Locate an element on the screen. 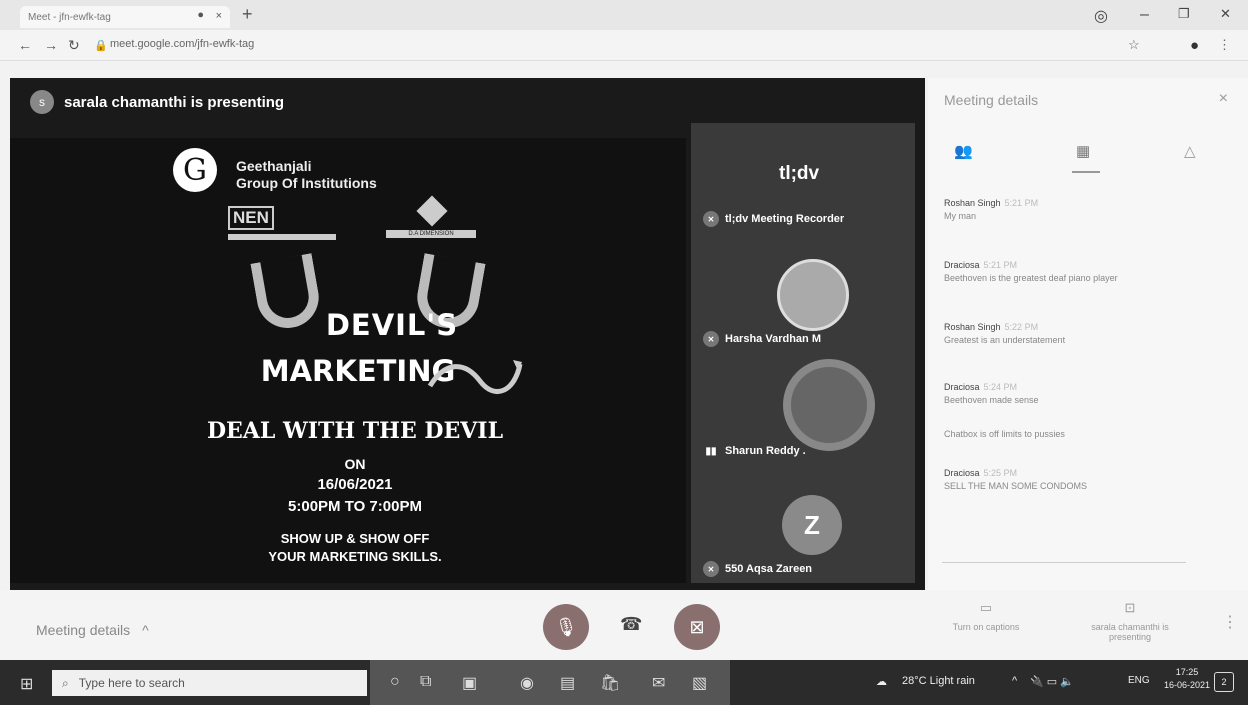 The width and height of the screenshot is (1248, 705). participant-name: Harsha Vardhan M is located at coordinates (773, 339).